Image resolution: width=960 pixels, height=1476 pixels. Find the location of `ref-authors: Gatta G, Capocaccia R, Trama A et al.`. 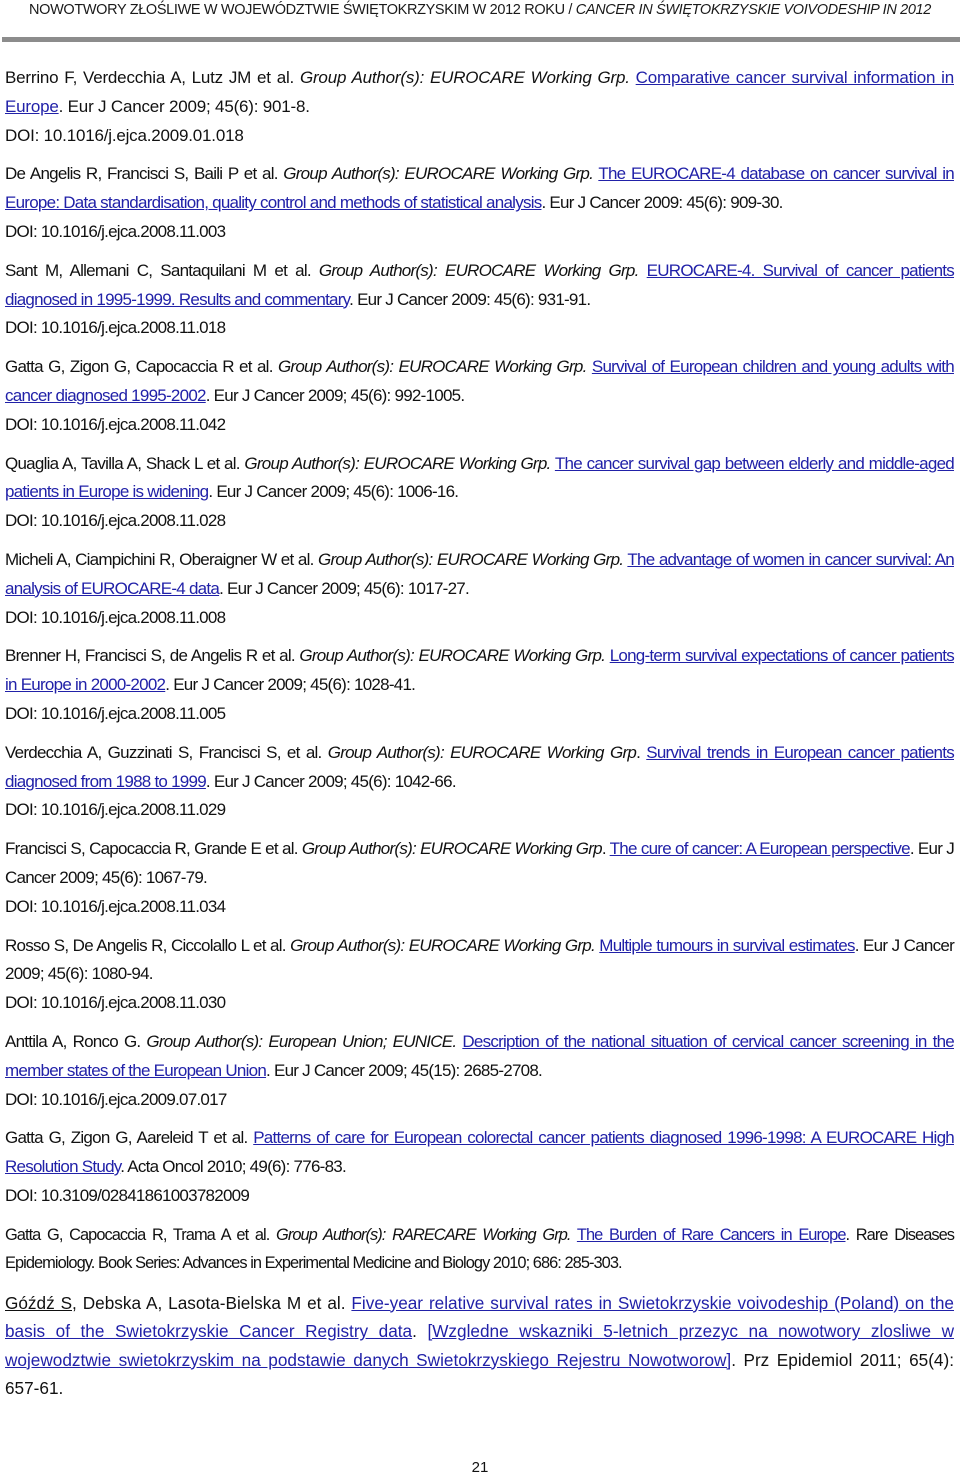

ref-authors: Gatta G, Capocaccia R, Trama A et al. is located at coordinates (141, 1234).